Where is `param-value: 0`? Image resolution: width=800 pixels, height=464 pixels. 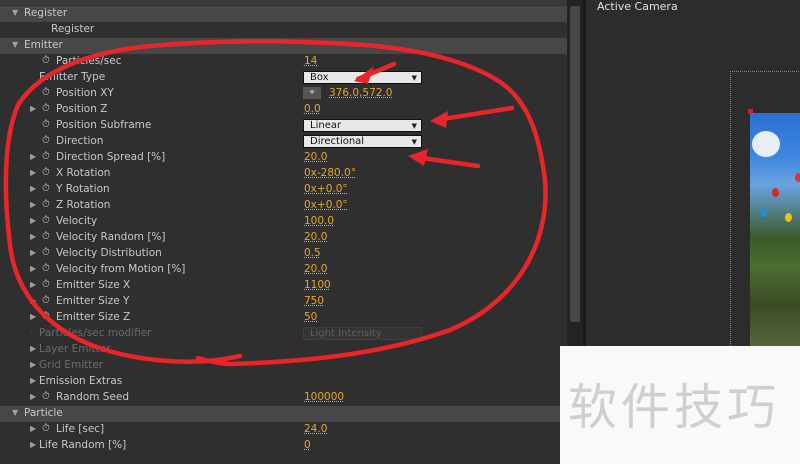
param-value: 0 is located at coordinates (307, 445).